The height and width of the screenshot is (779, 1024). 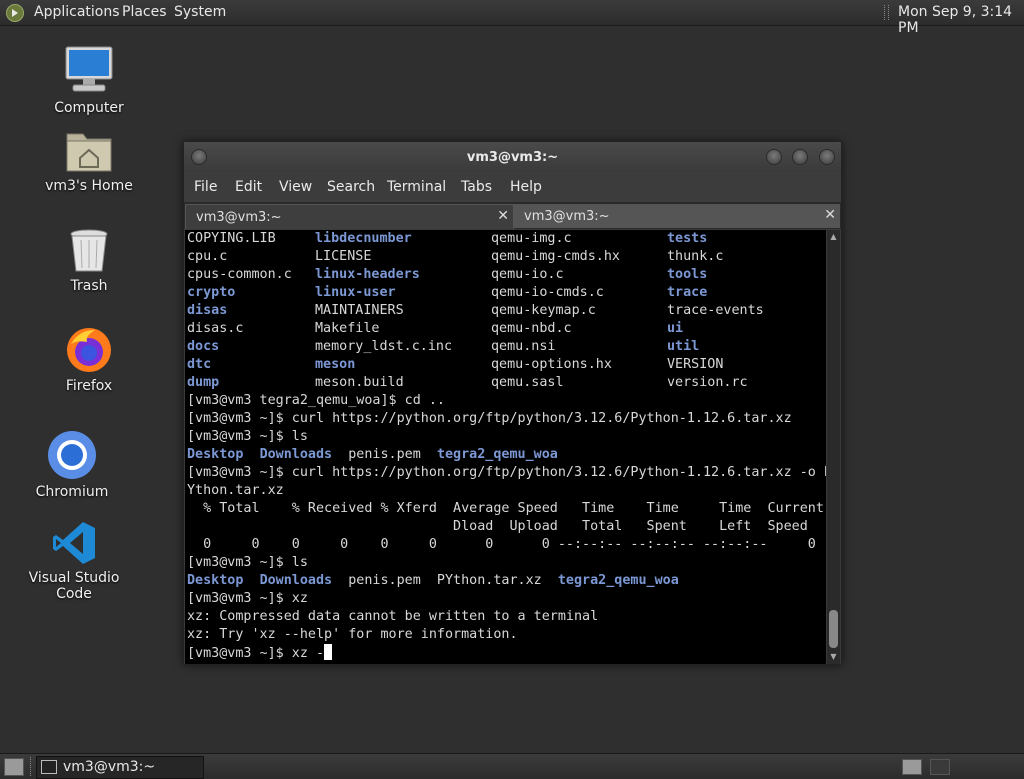 I want to click on menu-places: Places, so click(x=144, y=12).